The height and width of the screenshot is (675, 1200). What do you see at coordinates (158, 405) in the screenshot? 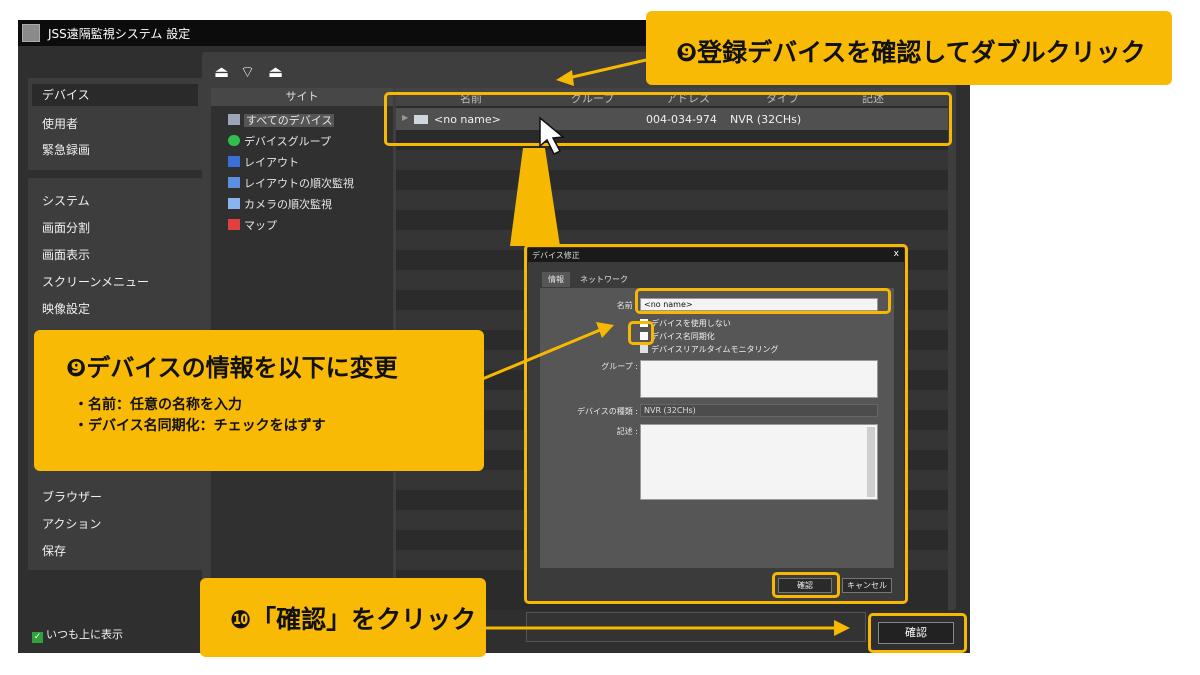
I see `callout-line: ・名前：任意の名称を入力` at bounding box center [158, 405].